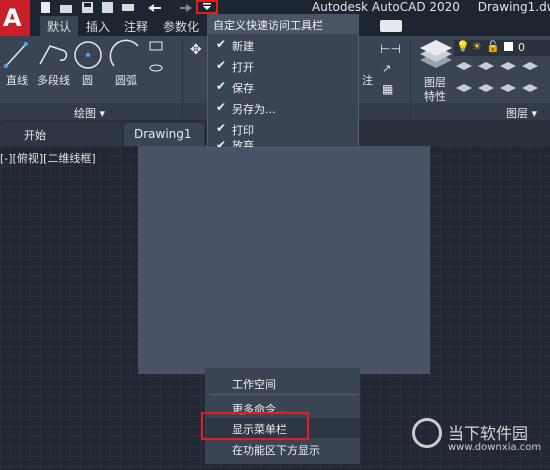 The image size is (550, 470). What do you see at coordinates (89, 113) in the screenshot?
I see `panel-draw-title: 绘图 ▾` at bounding box center [89, 113].